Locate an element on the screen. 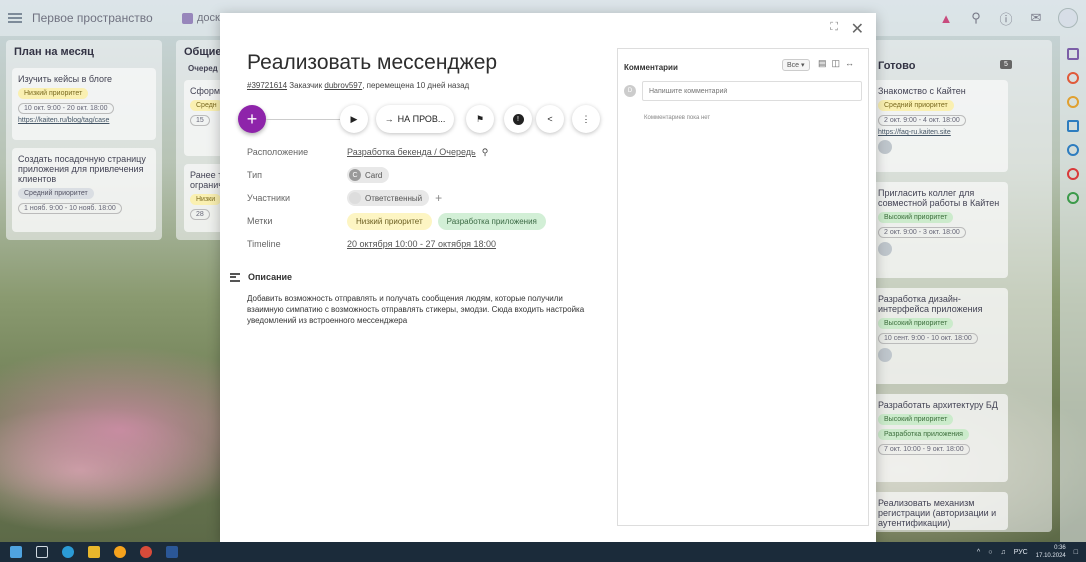  play-button: ▶ is located at coordinates (354, 119).